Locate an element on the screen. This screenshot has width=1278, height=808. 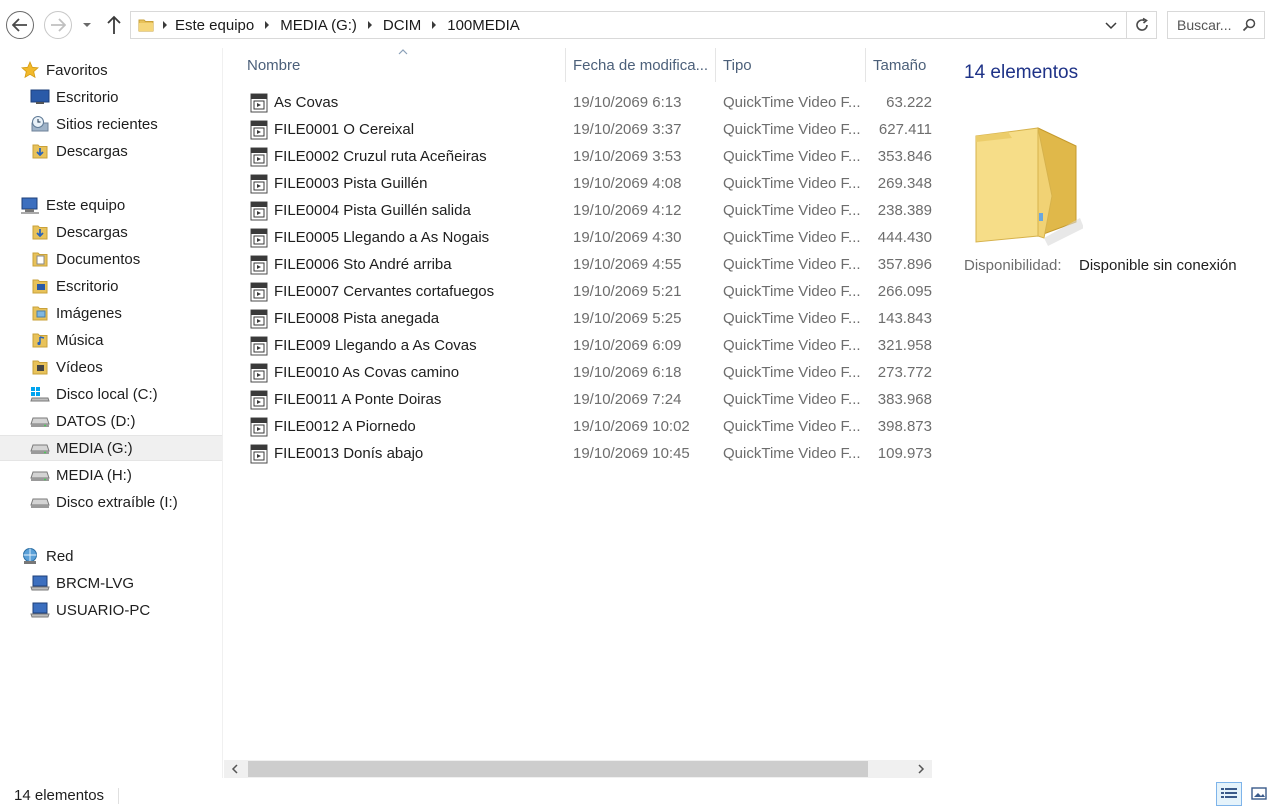
back-button is located at coordinates (20, 25).